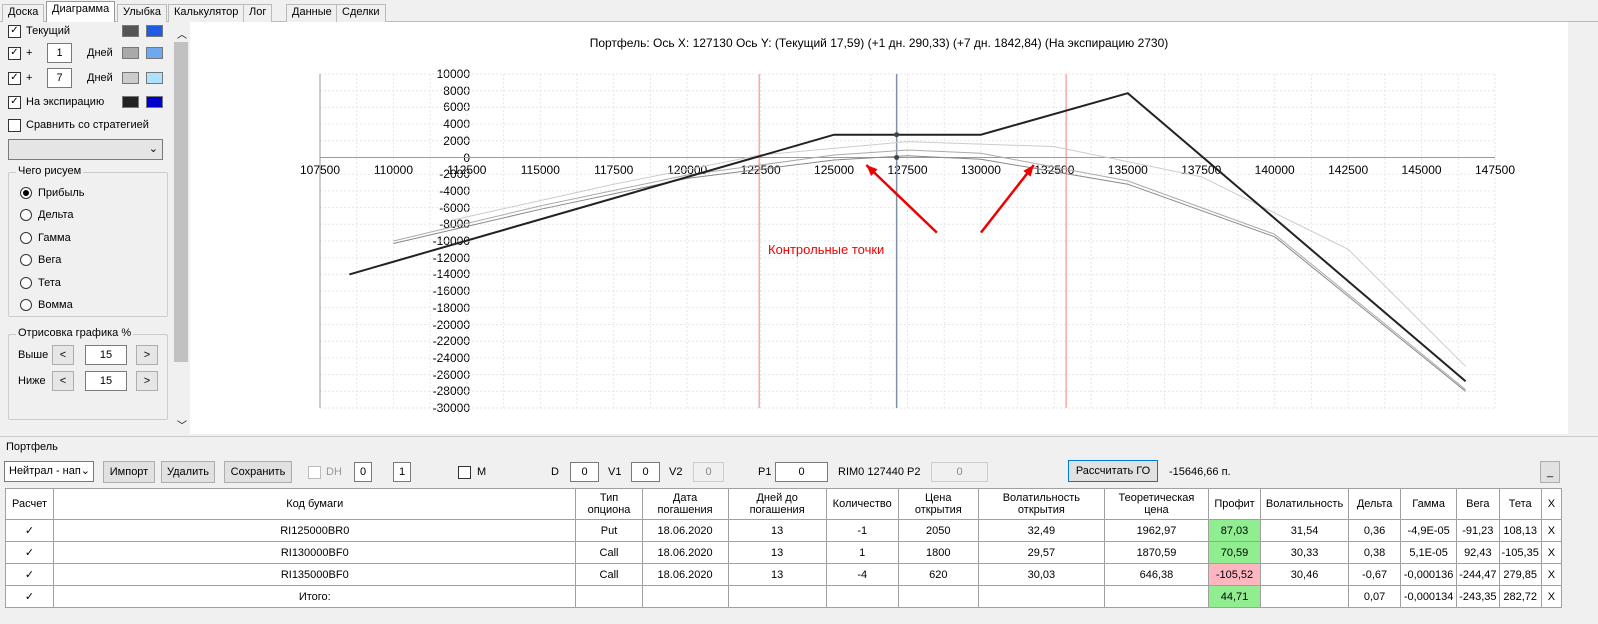 The height and width of the screenshot is (624, 1598). I want to click on radio-profit: Прибыль, so click(52, 193).